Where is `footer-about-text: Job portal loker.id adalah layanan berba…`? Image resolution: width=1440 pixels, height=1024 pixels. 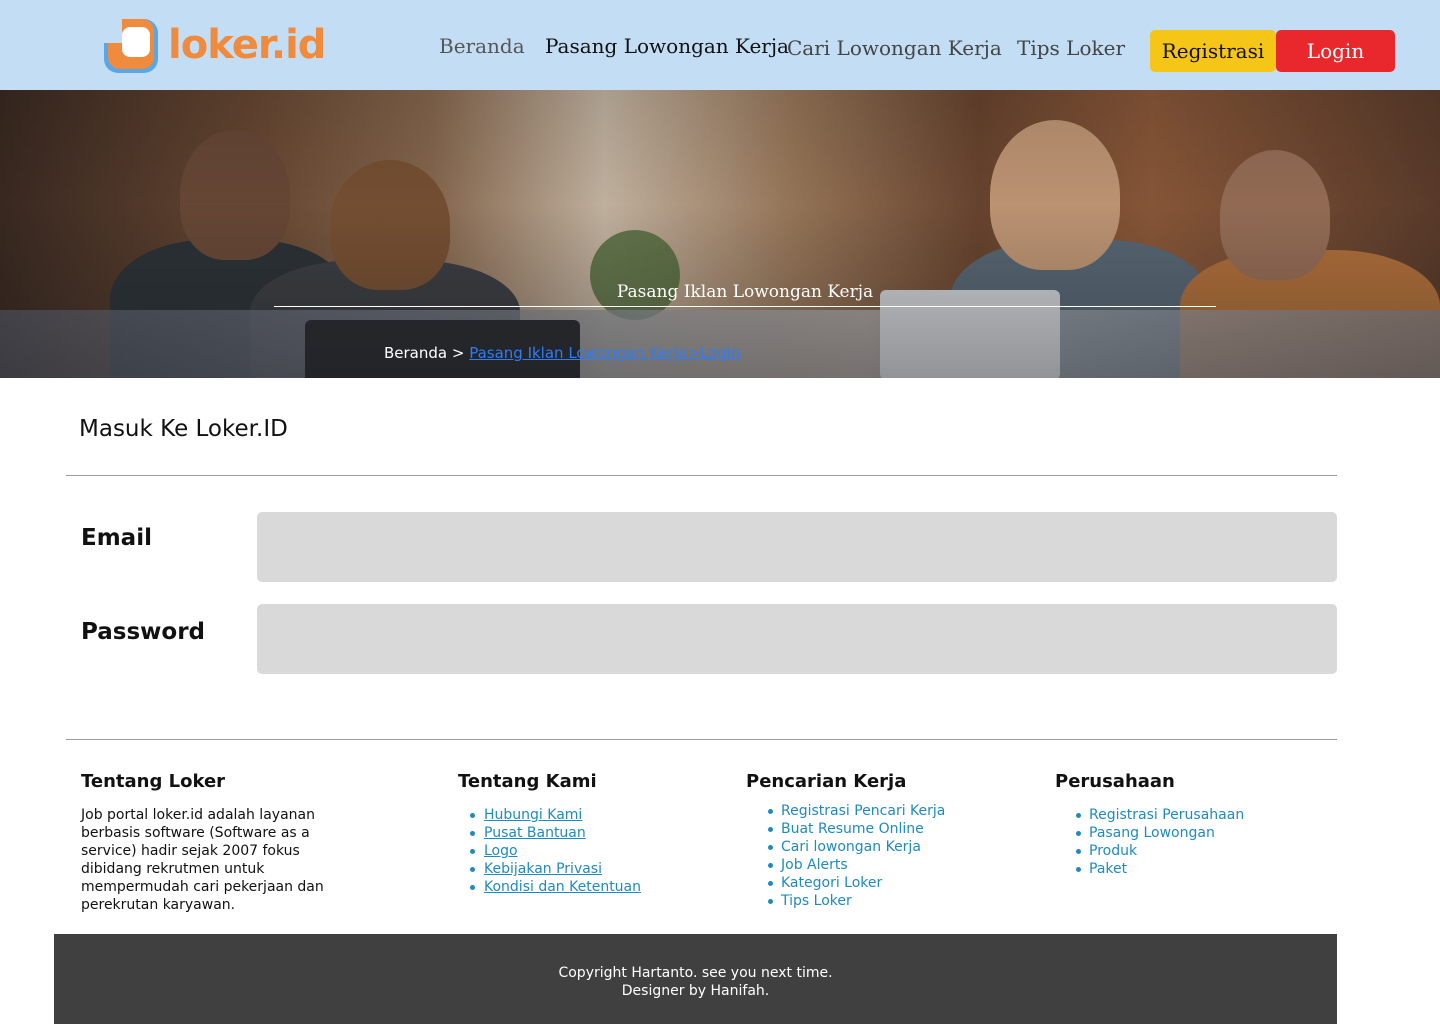
footer-about-text: Job portal loker.id adalah layanan berba… is located at coordinates (202, 860).